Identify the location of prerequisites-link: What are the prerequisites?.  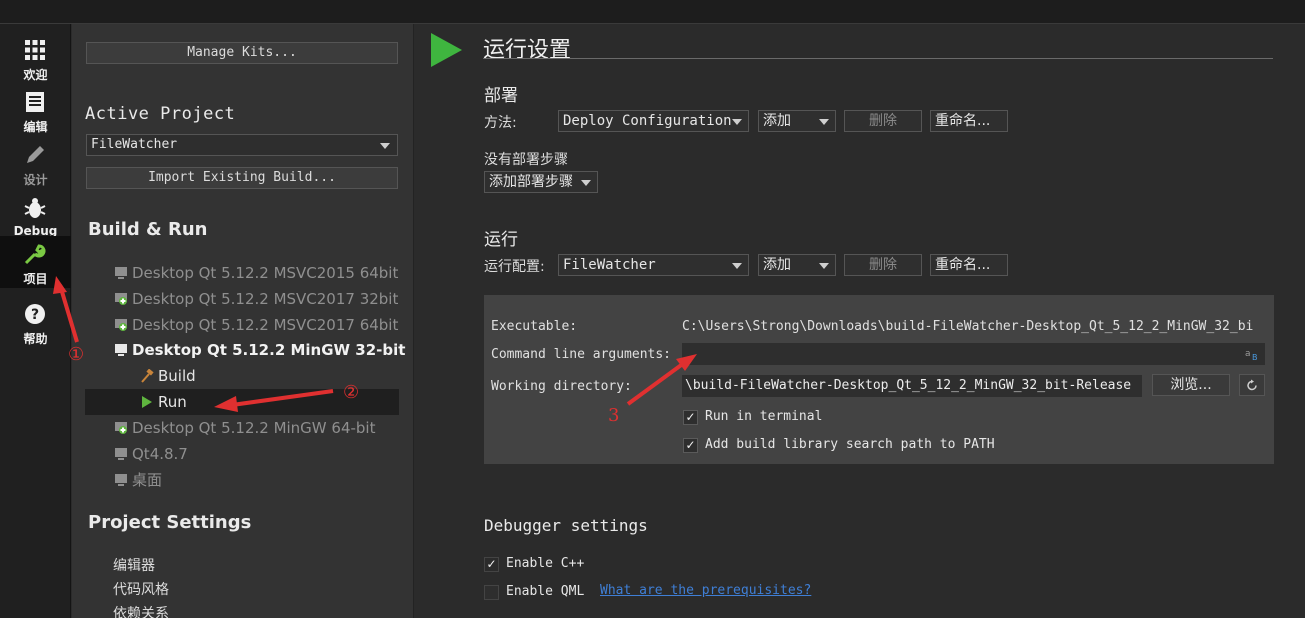
(705, 590).